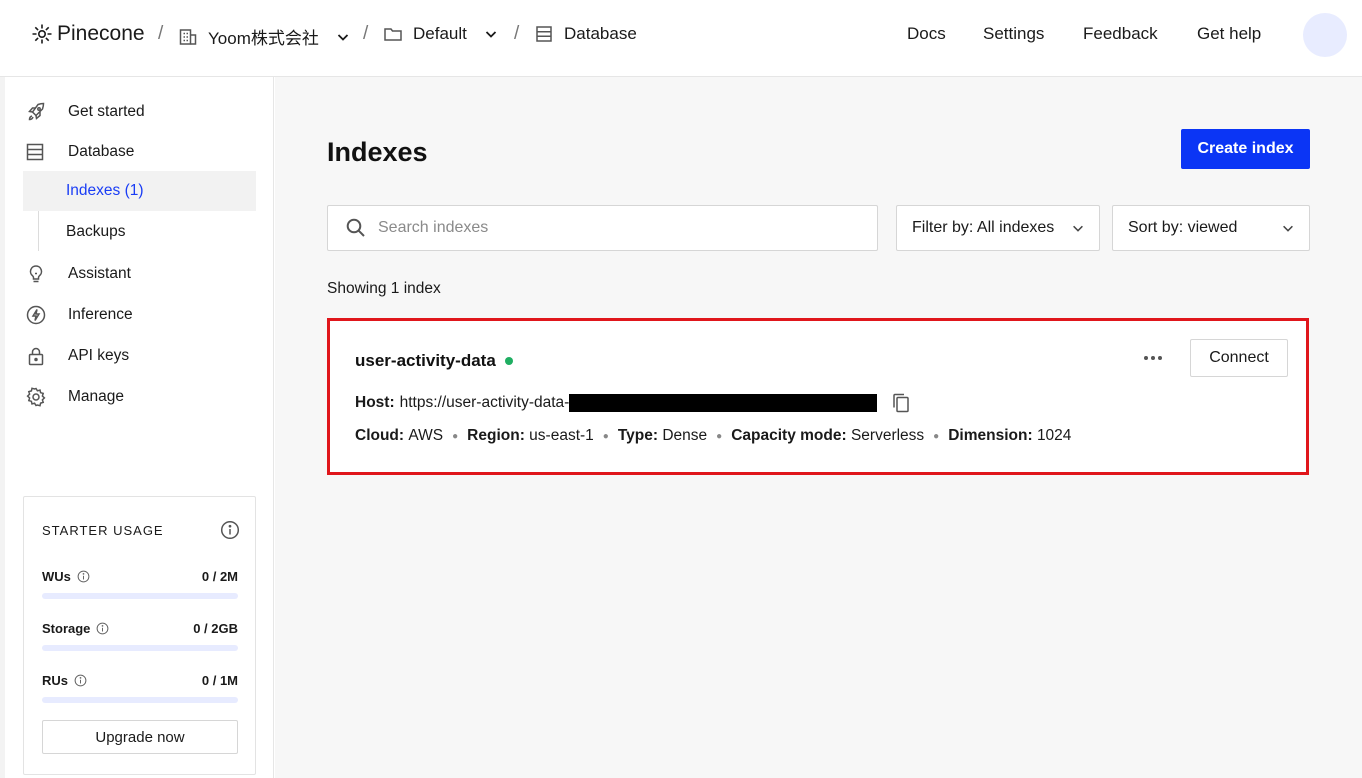 This screenshot has width=1362, height=778. I want to click on upgrade-now-button: Upgrade now, so click(140, 737).